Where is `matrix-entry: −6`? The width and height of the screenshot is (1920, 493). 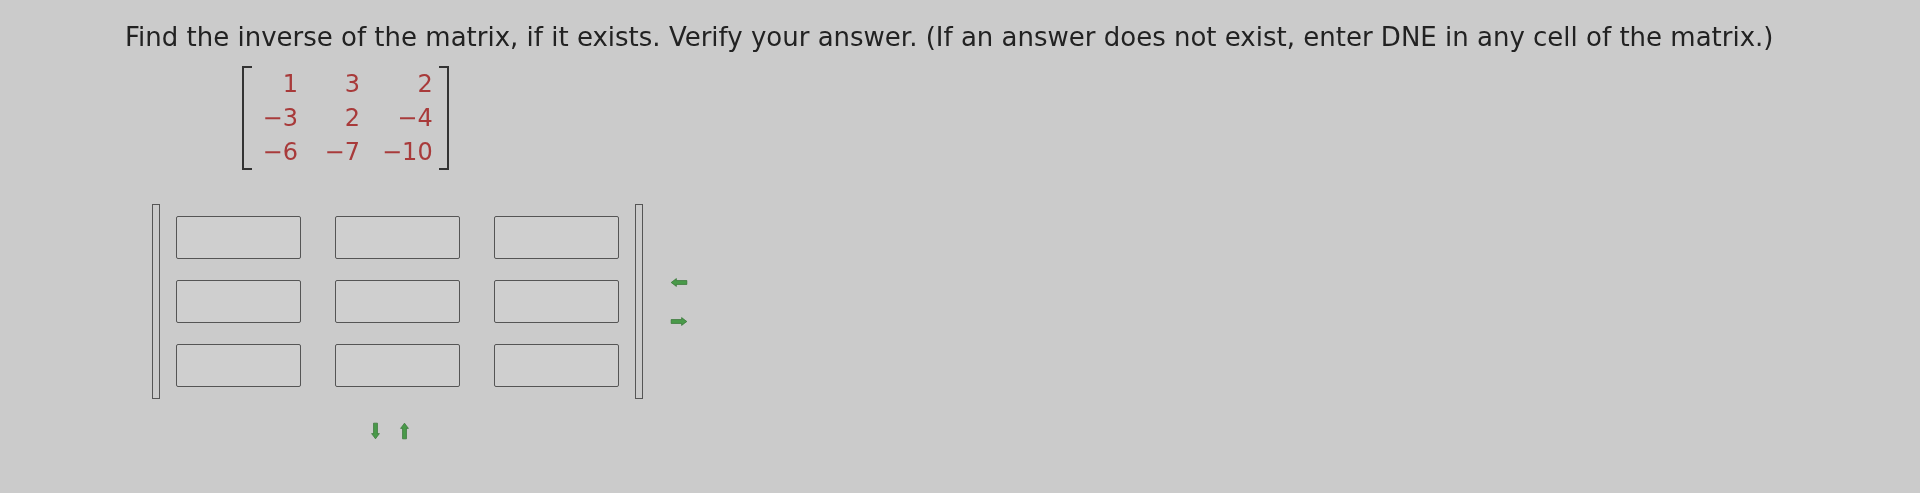
matrix-entry: −6 is located at coordinates (279, 152).